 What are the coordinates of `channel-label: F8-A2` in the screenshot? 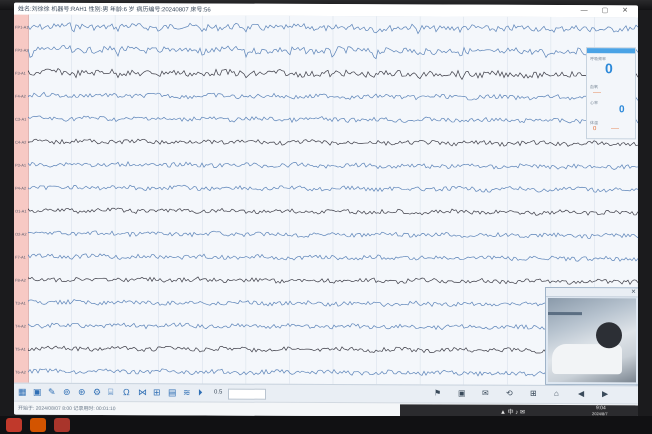 It's located at (20, 280).